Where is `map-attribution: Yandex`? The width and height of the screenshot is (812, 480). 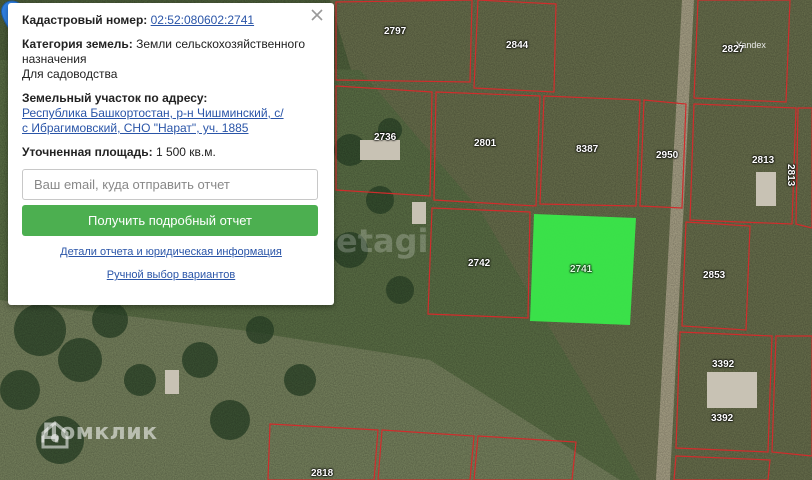
map-attribution: Yandex is located at coordinates (751, 45).